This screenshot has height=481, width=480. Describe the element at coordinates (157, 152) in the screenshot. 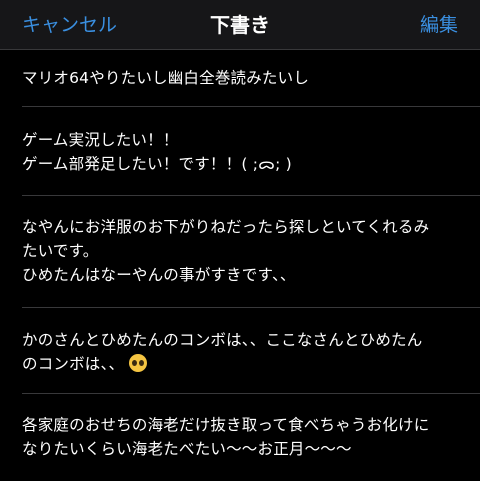

I see `draft-text: ゲーム実況したい！！ ゲーム部発足したい！です！！( ;ᯅ; )` at that location.